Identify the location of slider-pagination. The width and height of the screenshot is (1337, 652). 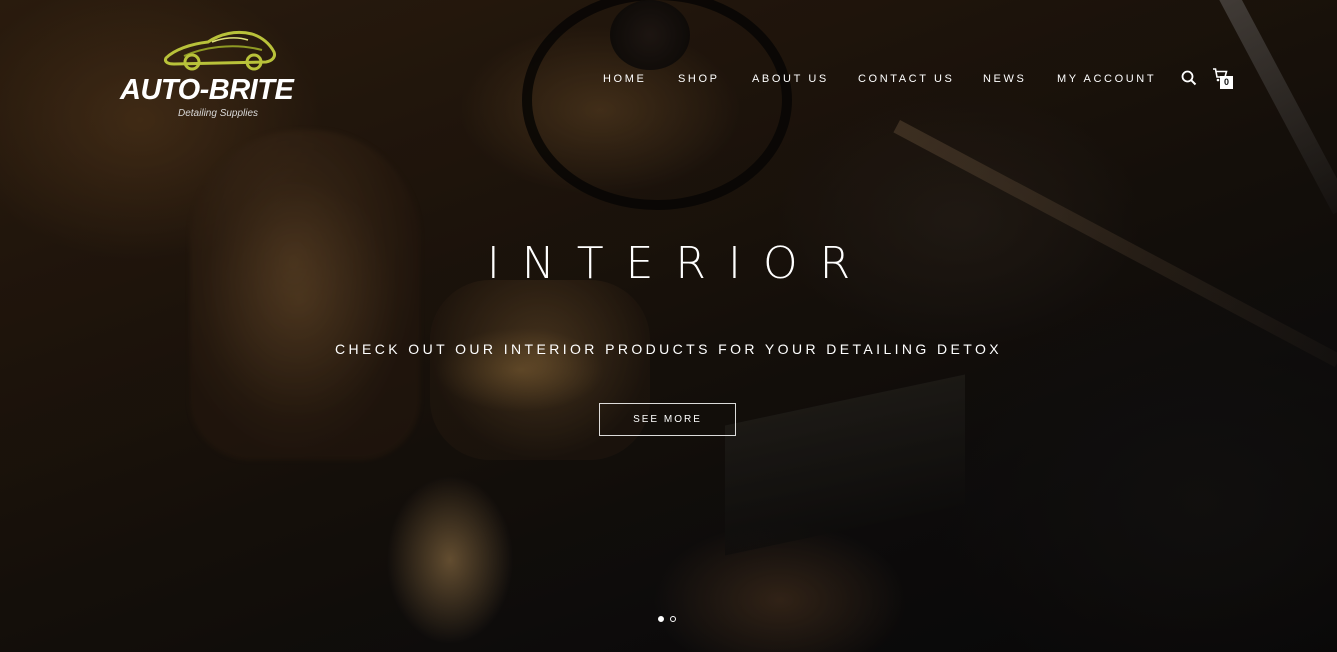
(667, 619).